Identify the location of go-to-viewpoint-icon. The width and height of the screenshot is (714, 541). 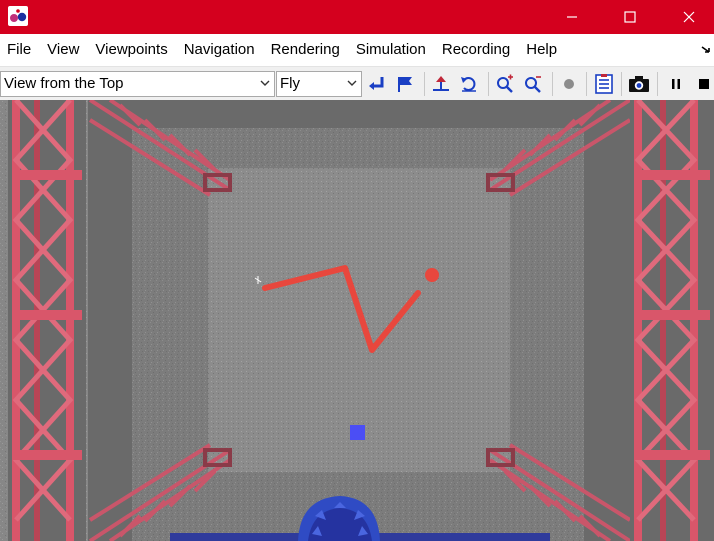
(377, 84).